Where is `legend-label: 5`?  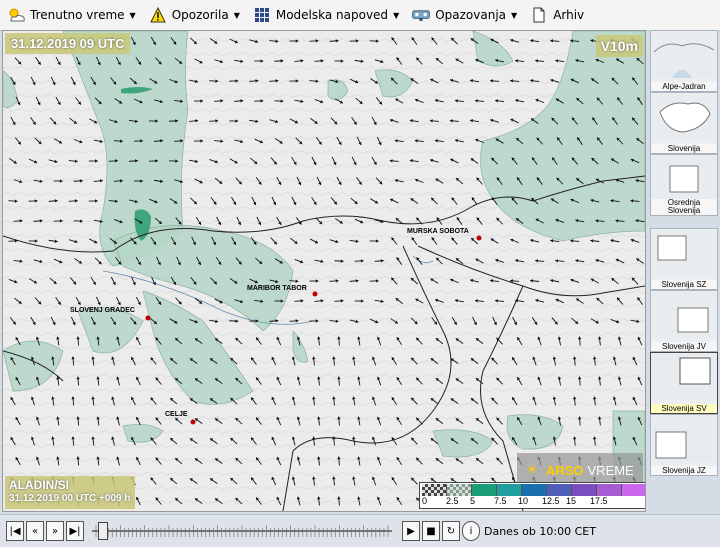 legend-label: 5 is located at coordinates (482, 502).